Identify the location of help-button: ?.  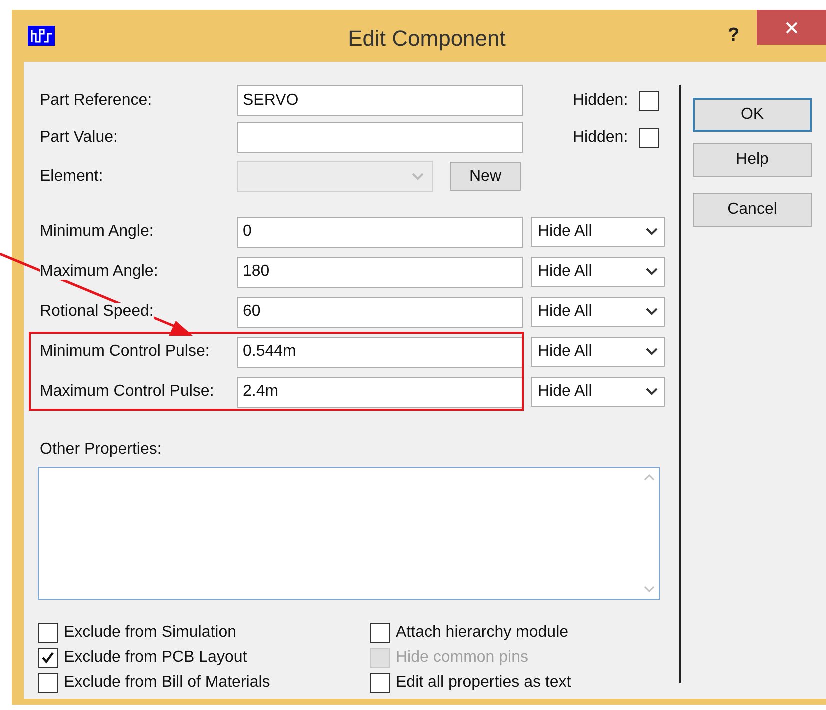
(734, 36).